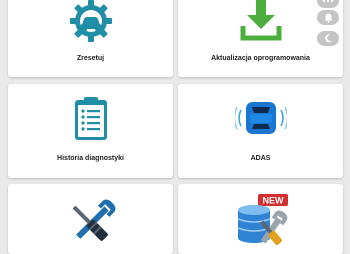 This screenshot has width=350, height=254. I want to click on svg-text: NEW, so click(273, 201).